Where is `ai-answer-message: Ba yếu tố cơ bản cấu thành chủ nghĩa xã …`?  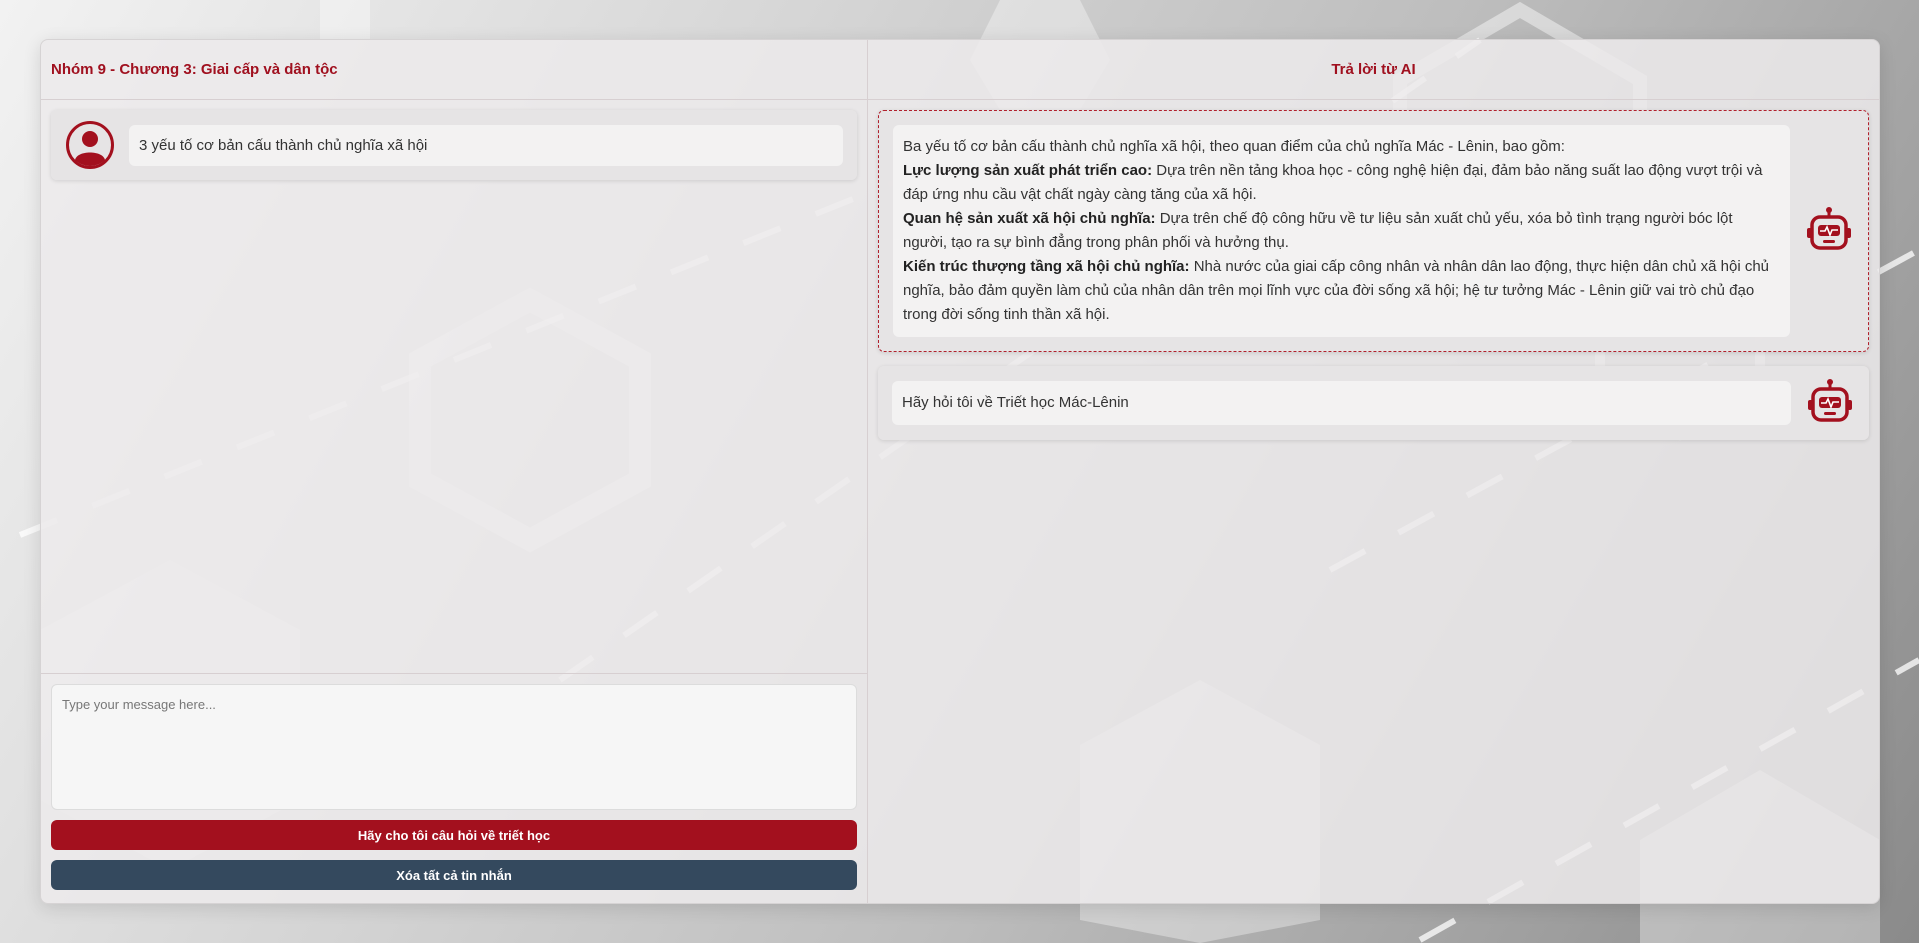
ai-answer-message: Ba yếu tố cơ bản cấu thành chủ nghĩa xã … is located at coordinates (1373, 231).